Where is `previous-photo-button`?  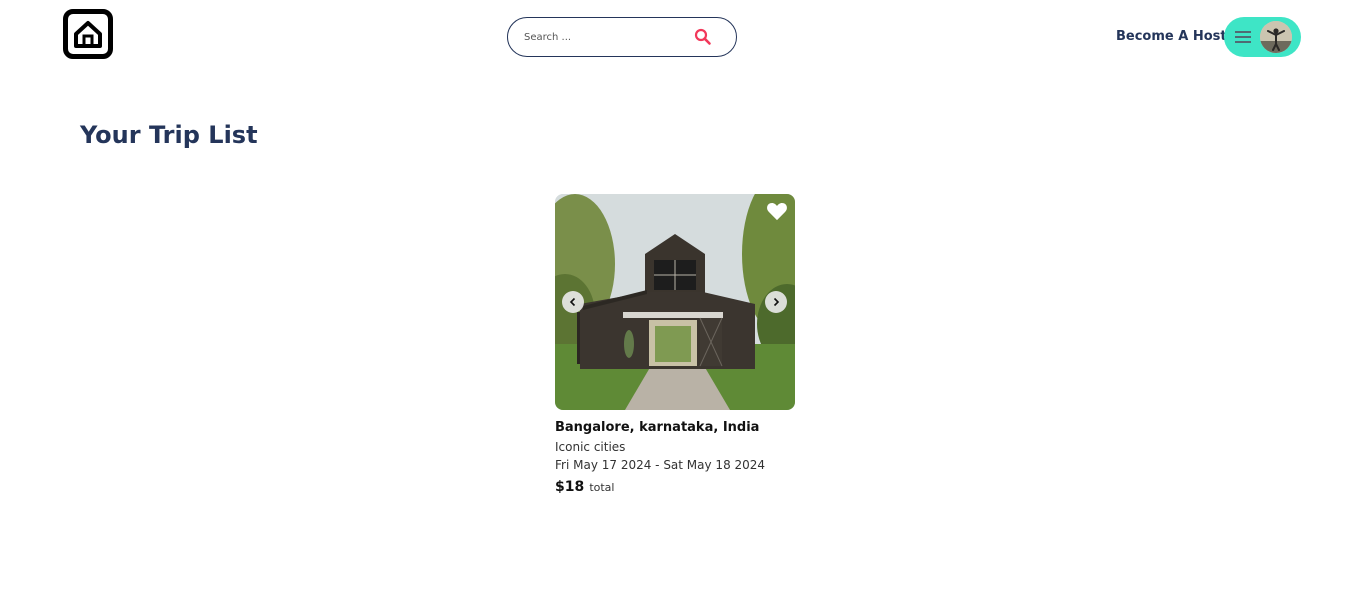 previous-photo-button is located at coordinates (573, 302).